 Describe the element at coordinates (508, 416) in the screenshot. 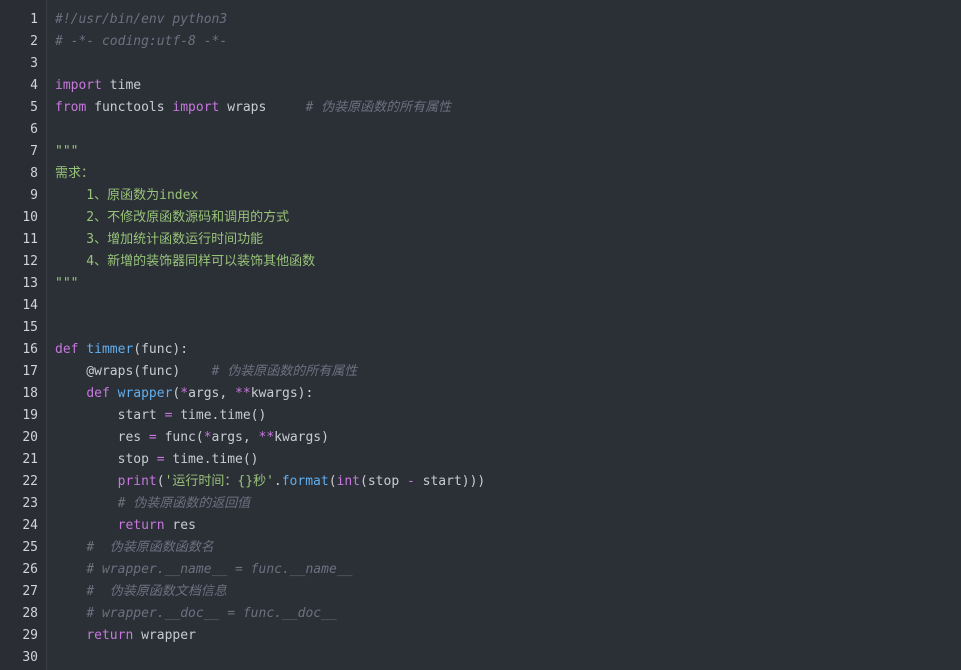

I see `code-line: start = time.time()` at that location.